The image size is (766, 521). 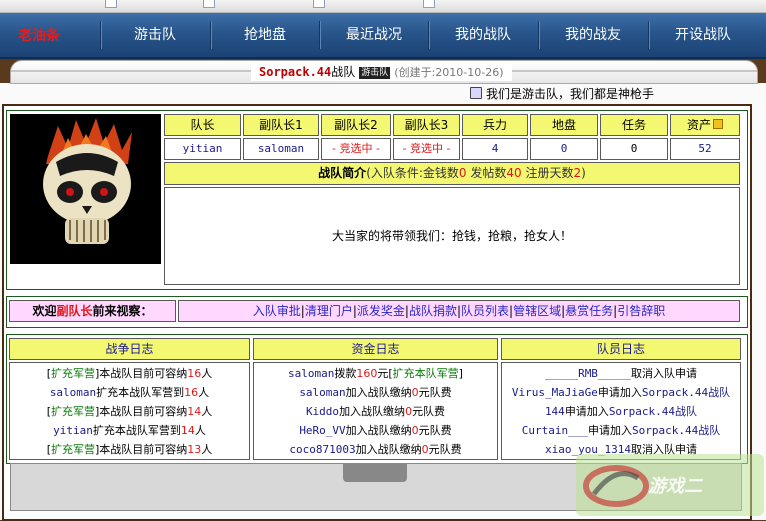 What do you see at coordinates (570, 94) in the screenshot?
I see `slogan-text: 我们是游击队，我们都是神枪手` at bounding box center [570, 94].